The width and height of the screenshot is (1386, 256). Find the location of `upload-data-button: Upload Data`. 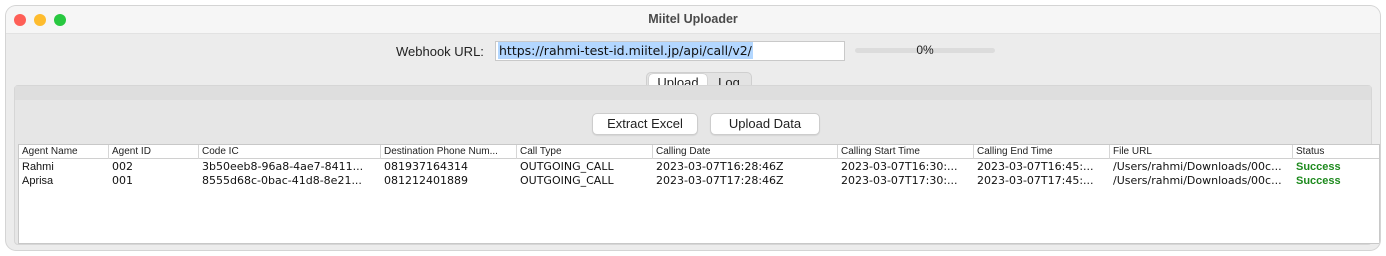

upload-data-button: Upload Data is located at coordinates (765, 124).